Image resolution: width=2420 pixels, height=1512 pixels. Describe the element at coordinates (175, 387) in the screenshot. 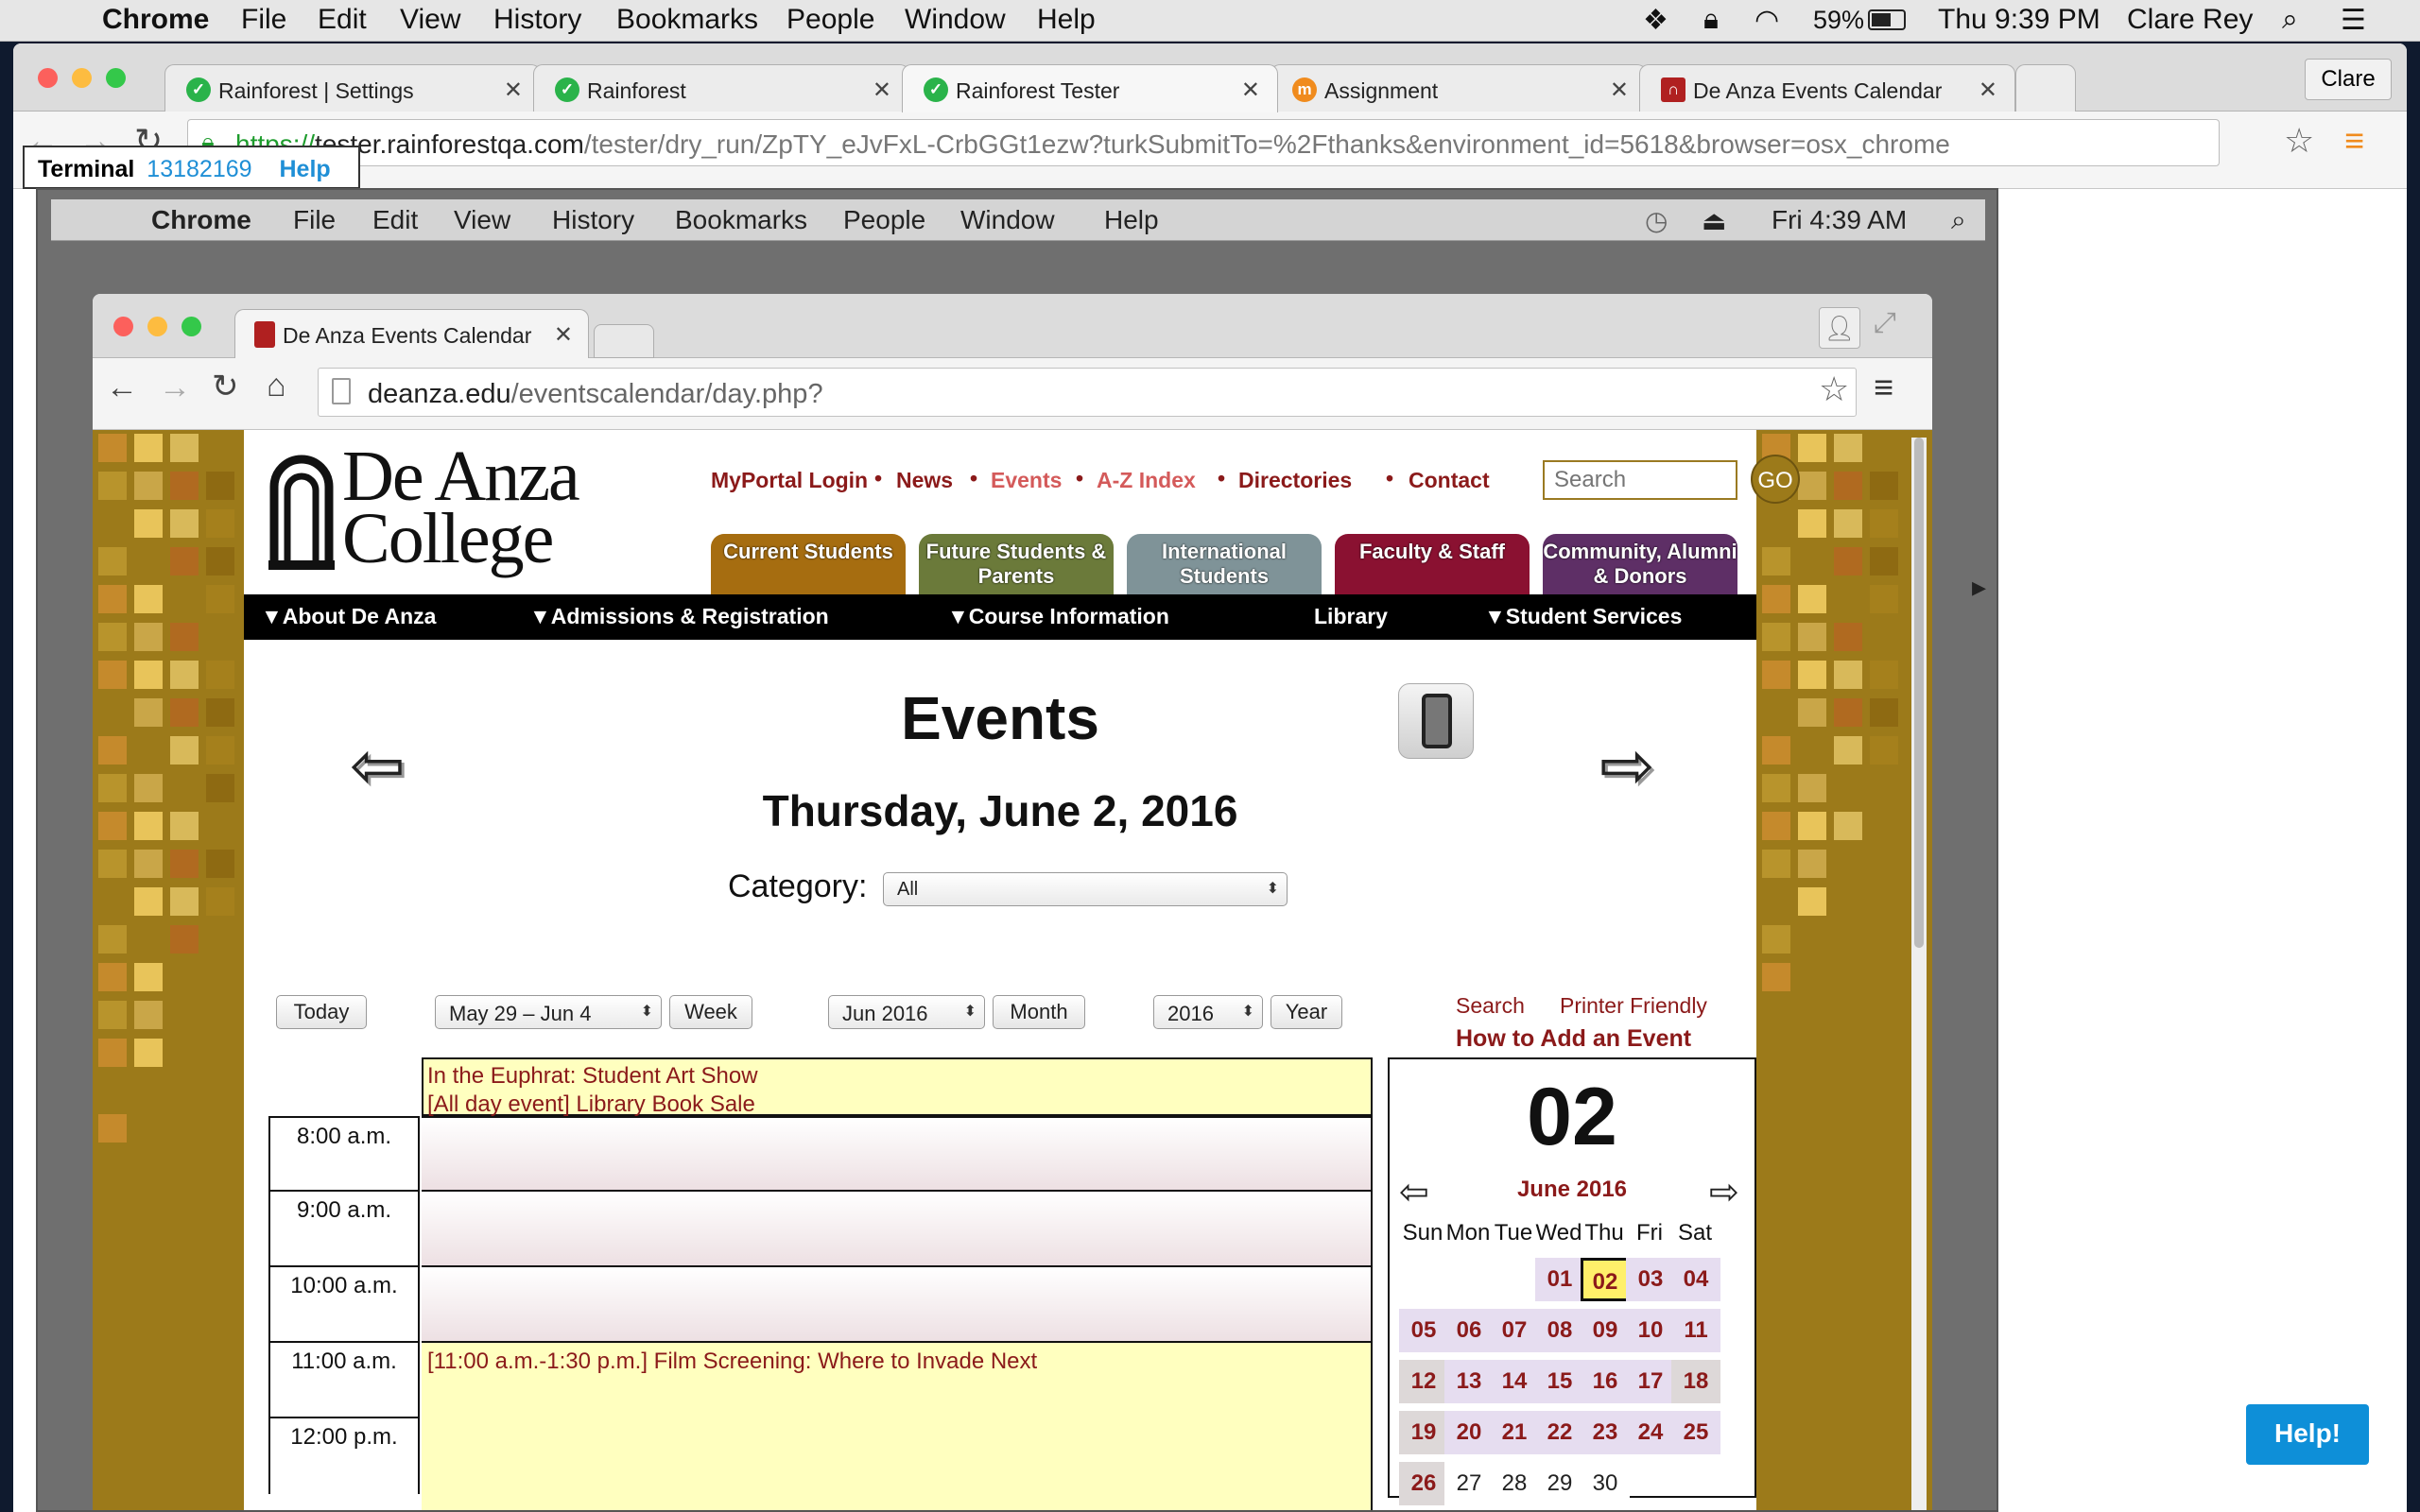

I see `forward-icon: →` at that location.